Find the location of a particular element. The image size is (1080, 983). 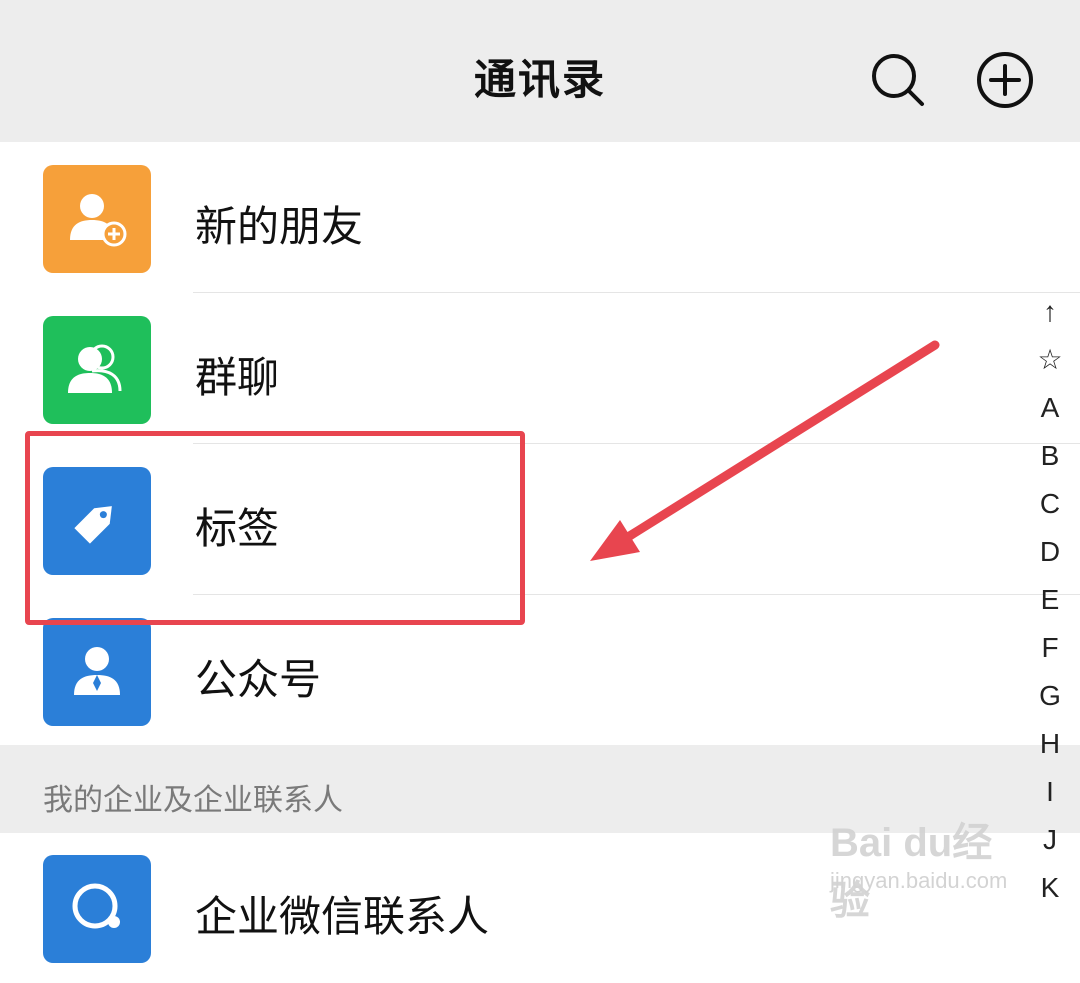

index-item: C is located at coordinates (1050, 504).